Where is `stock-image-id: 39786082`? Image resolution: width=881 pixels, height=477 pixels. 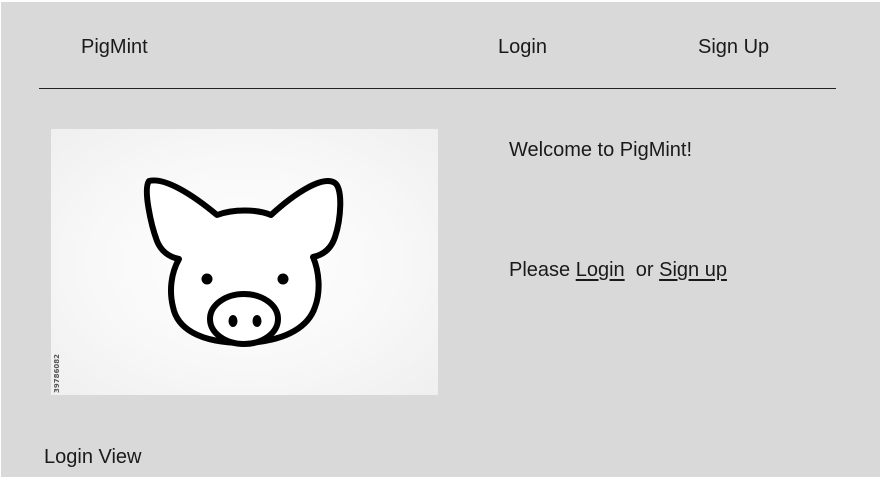
stock-image-id: 39786082 is located at coordinates (57, 373).